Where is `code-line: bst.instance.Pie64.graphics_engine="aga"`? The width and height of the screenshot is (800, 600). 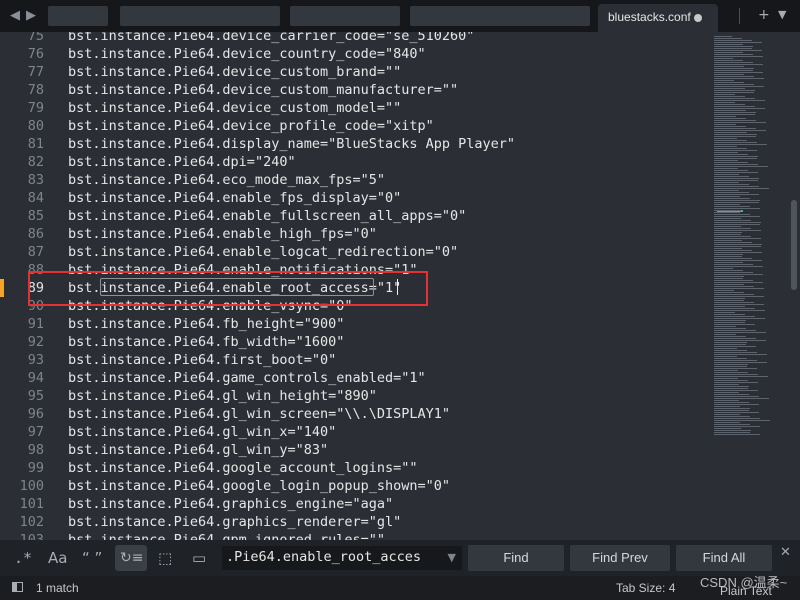
code-line: bst.instance.Pie64.graphics_engine="aga" is located at coordinates (230, 504).